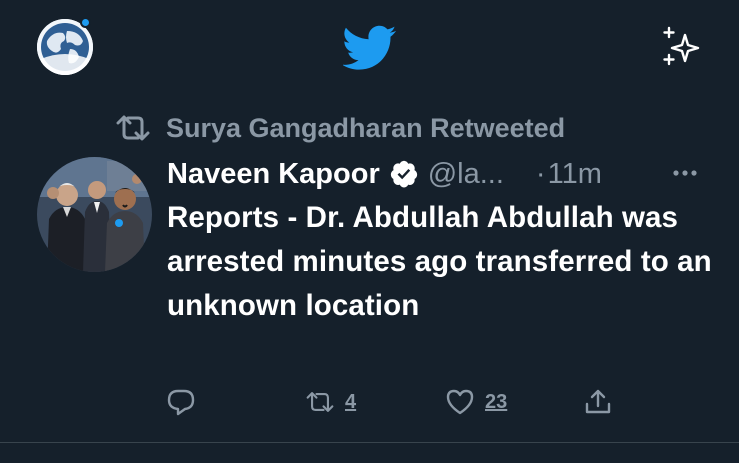  What do you see at coordinates (403, 174) in the screenshot?
I see `verified-badge-icon` at bounding box center [403, 174].